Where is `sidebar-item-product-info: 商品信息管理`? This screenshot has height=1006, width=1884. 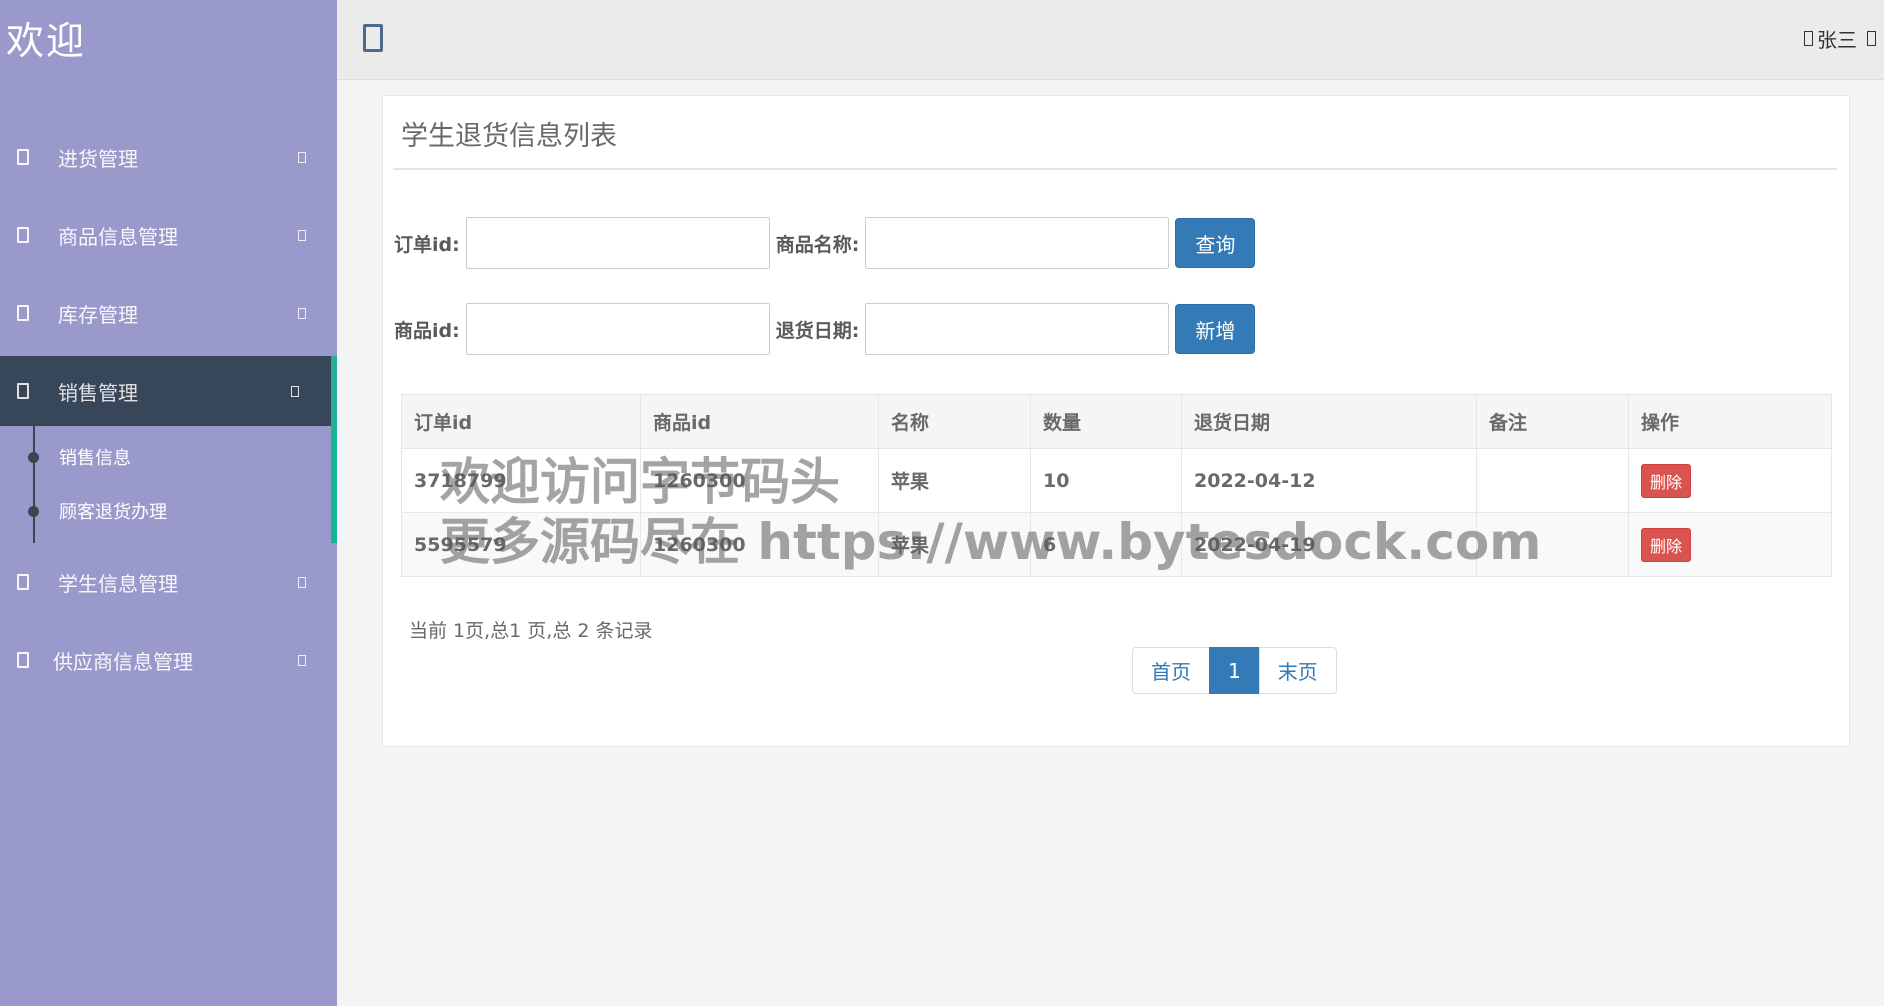 sidebar-item-product-info: 商品信息管理 is located at coordinates (168, 235).